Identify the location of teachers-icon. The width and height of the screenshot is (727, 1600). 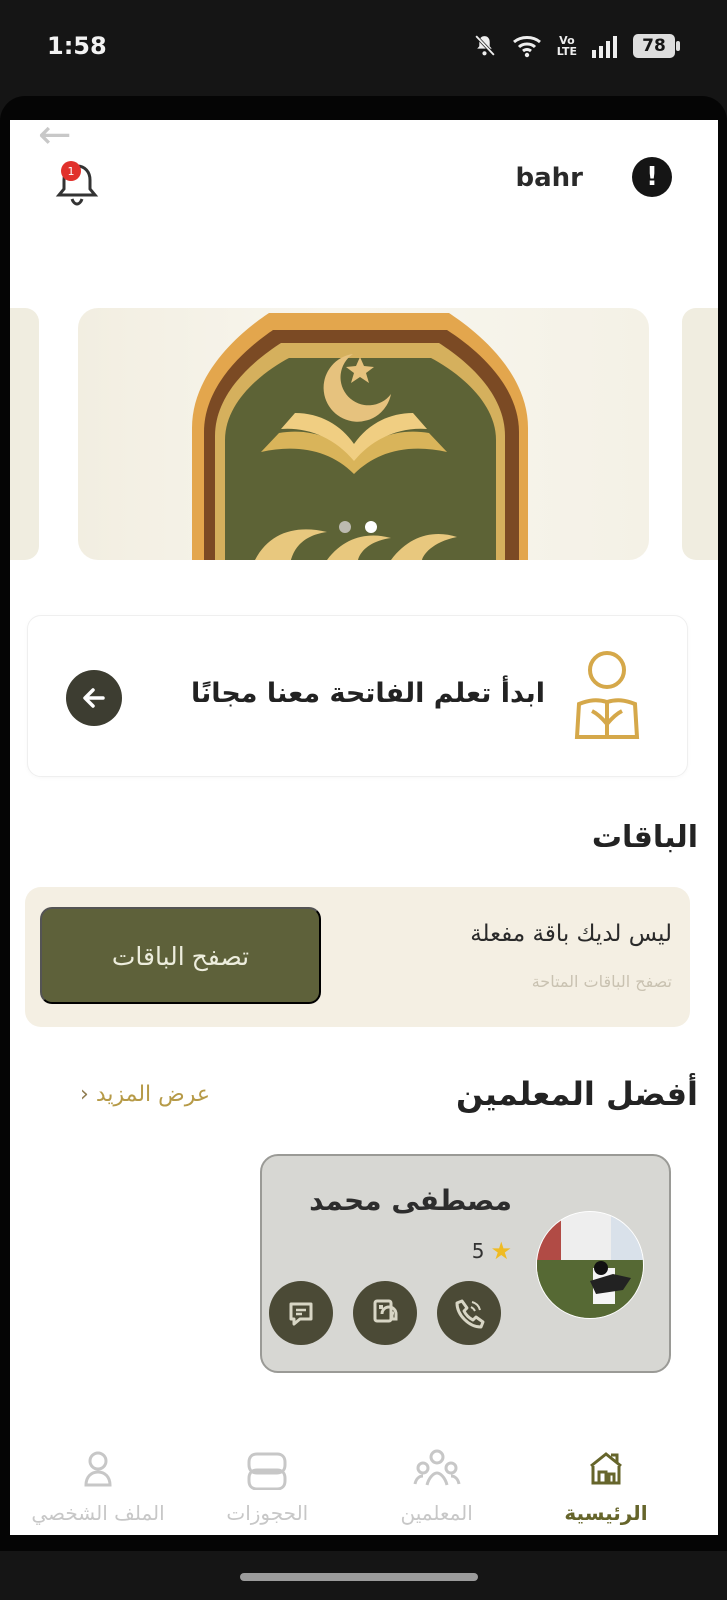
(437, 1469).